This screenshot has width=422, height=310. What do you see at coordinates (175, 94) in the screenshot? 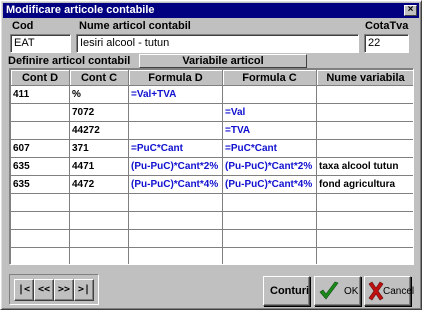
I see `table-cell: =Val+TVA` at bounding box center [175, 94].